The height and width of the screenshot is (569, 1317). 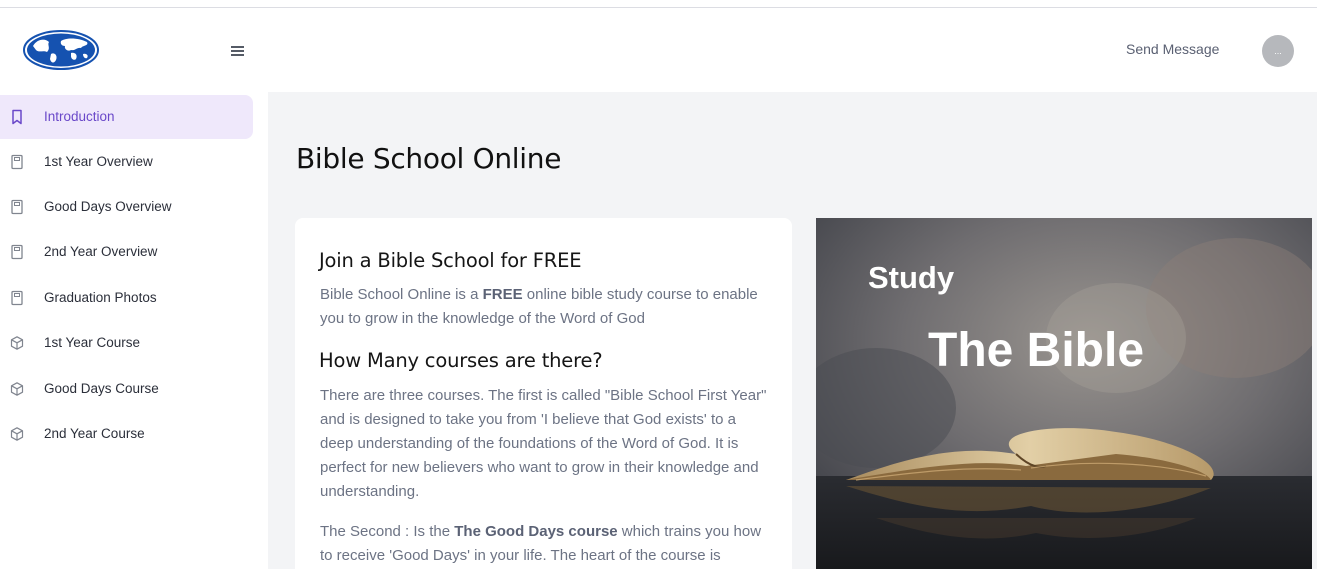 What do you see at coordinates (108, 206) in the screenshot?
I see `sidebar-item-label: Good Days Overview` at bounding box center [108, 206].